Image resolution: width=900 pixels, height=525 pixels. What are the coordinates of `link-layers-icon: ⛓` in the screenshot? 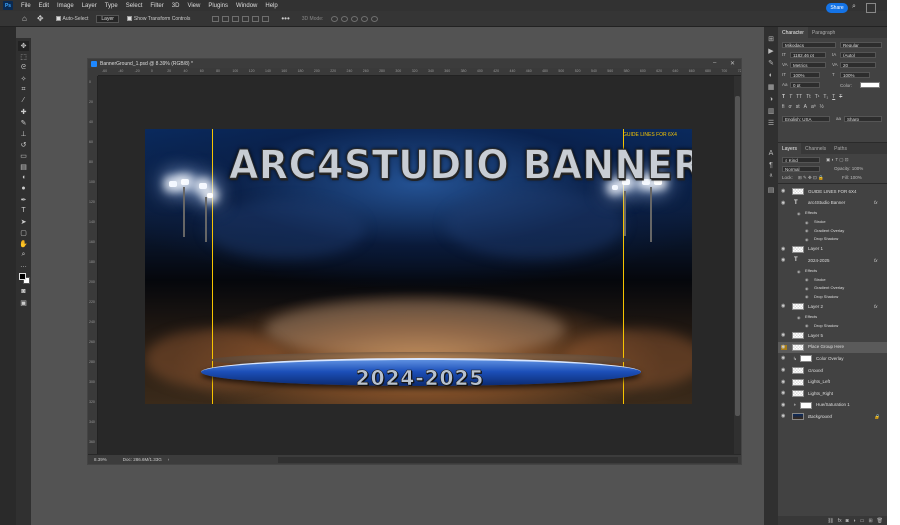 It's located at (830, 521).